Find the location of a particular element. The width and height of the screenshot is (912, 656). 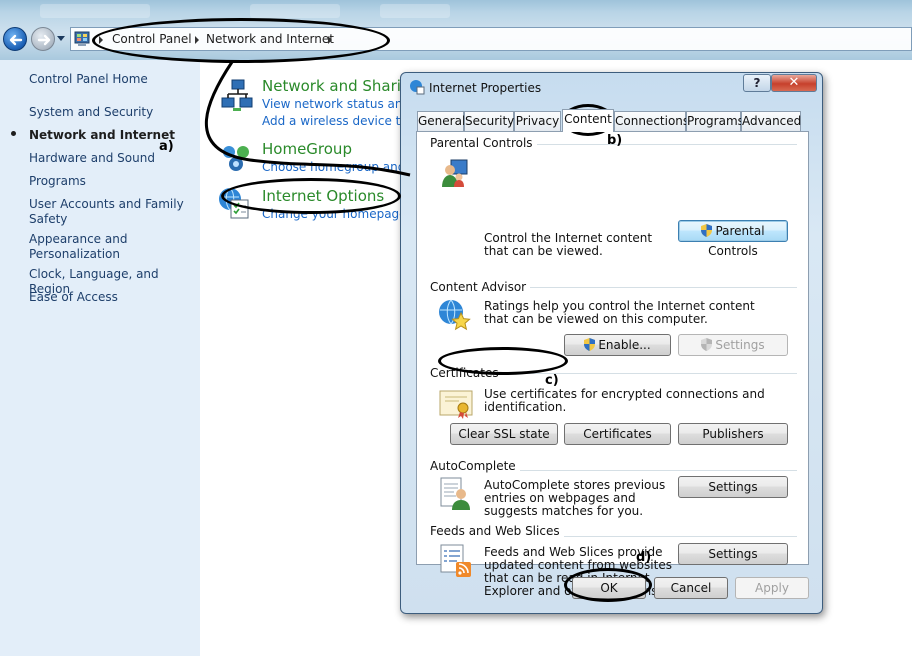

publishers-button: Publishers is located at coordinates (733, 434).